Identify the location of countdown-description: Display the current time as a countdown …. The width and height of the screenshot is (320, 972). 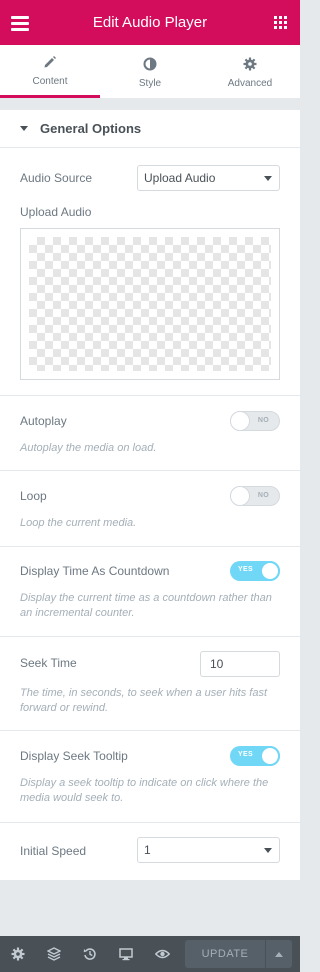
(146, 605).